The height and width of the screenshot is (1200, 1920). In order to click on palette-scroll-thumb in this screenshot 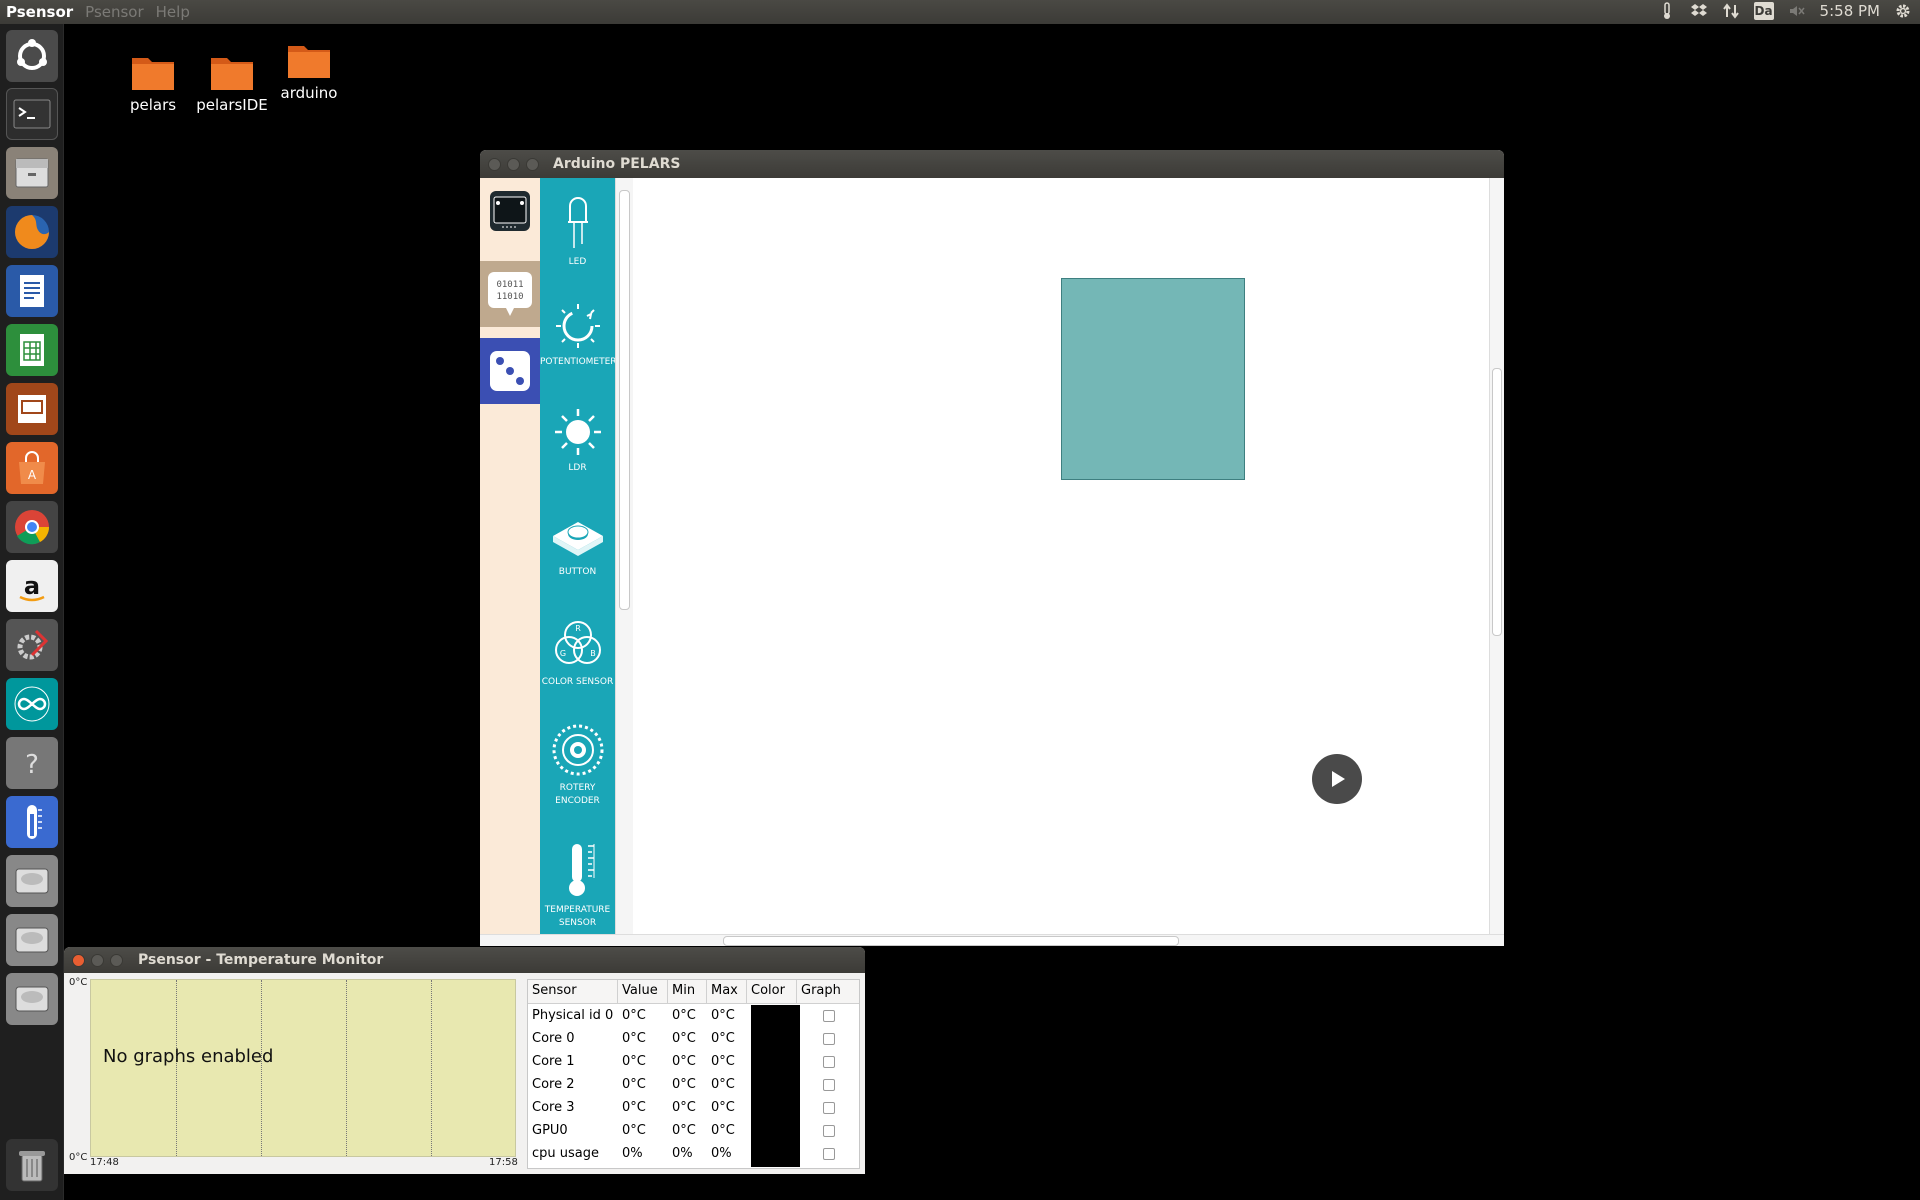, I will do `click(624, 400)`.